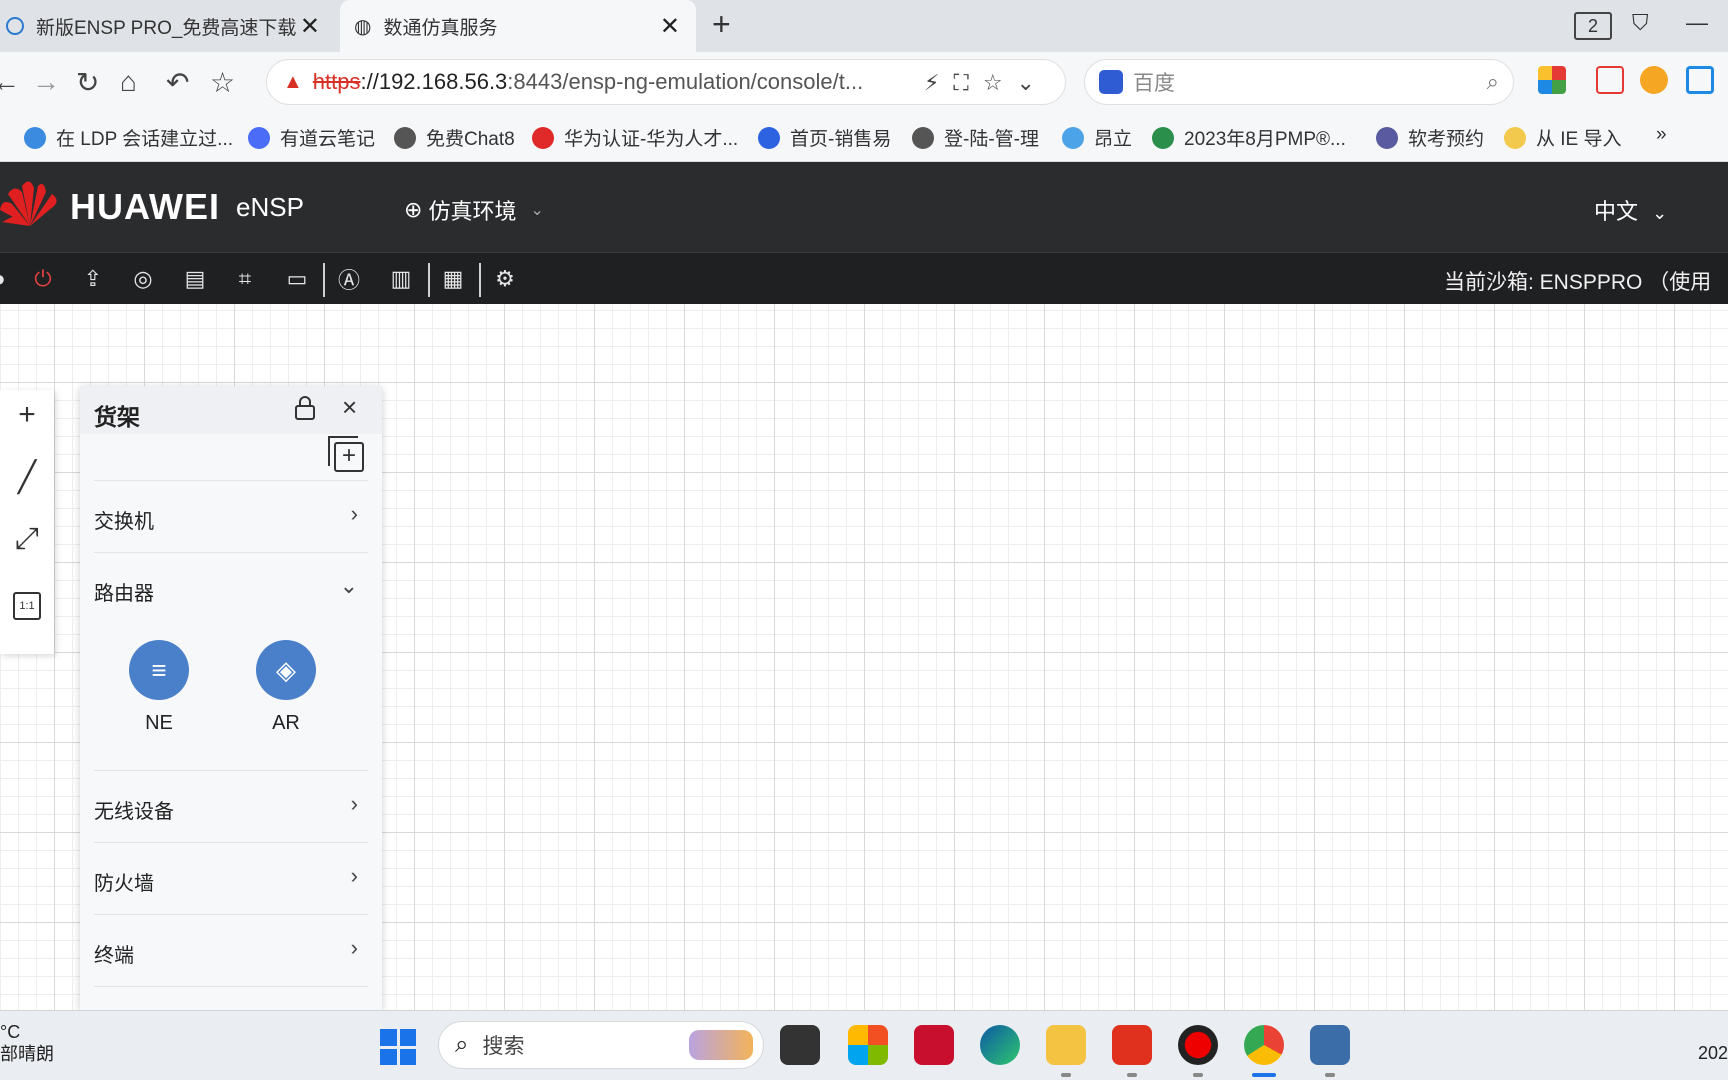 Image resolution: width=1728 pixels, height=1080 pixels. I want to click on wps-icon, so click(1132, 1045).